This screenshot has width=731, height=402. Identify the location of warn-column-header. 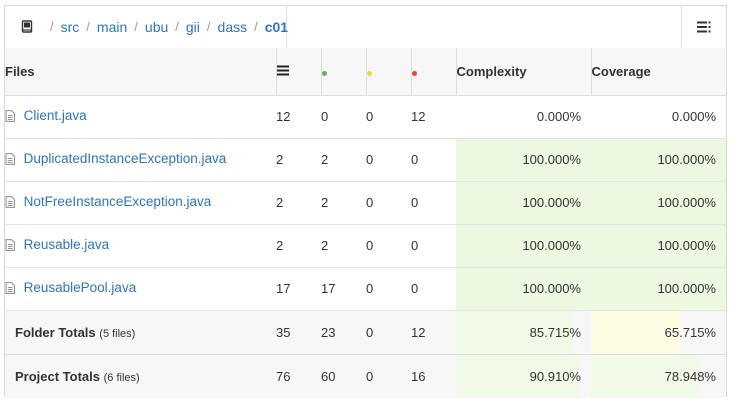
(389, 72).